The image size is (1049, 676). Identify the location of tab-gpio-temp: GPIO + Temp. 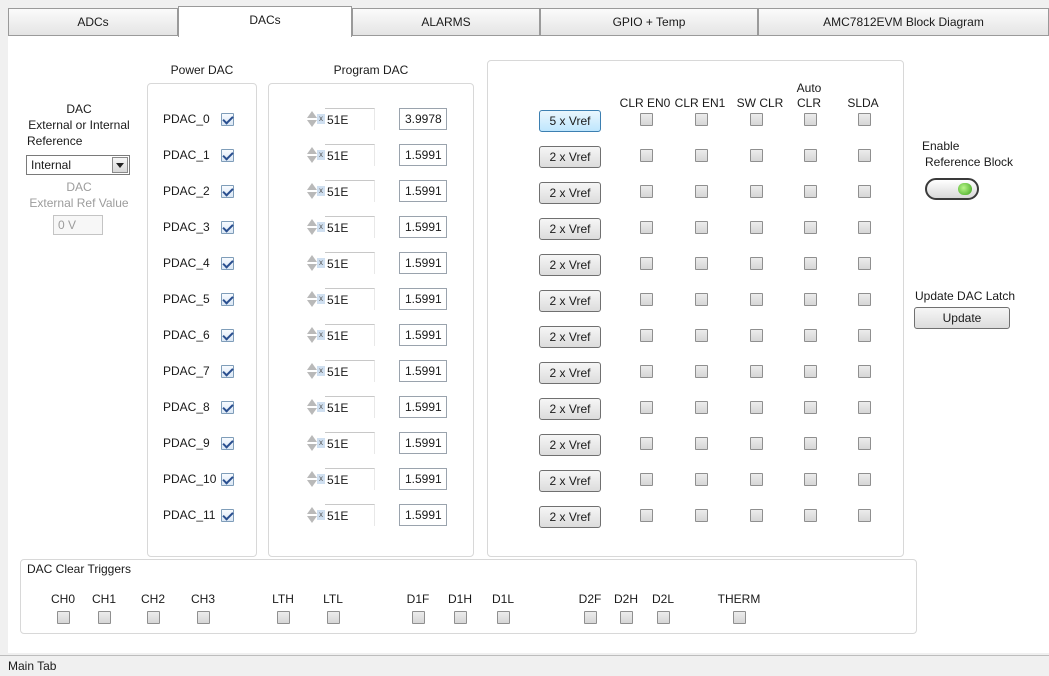
(649, 21).